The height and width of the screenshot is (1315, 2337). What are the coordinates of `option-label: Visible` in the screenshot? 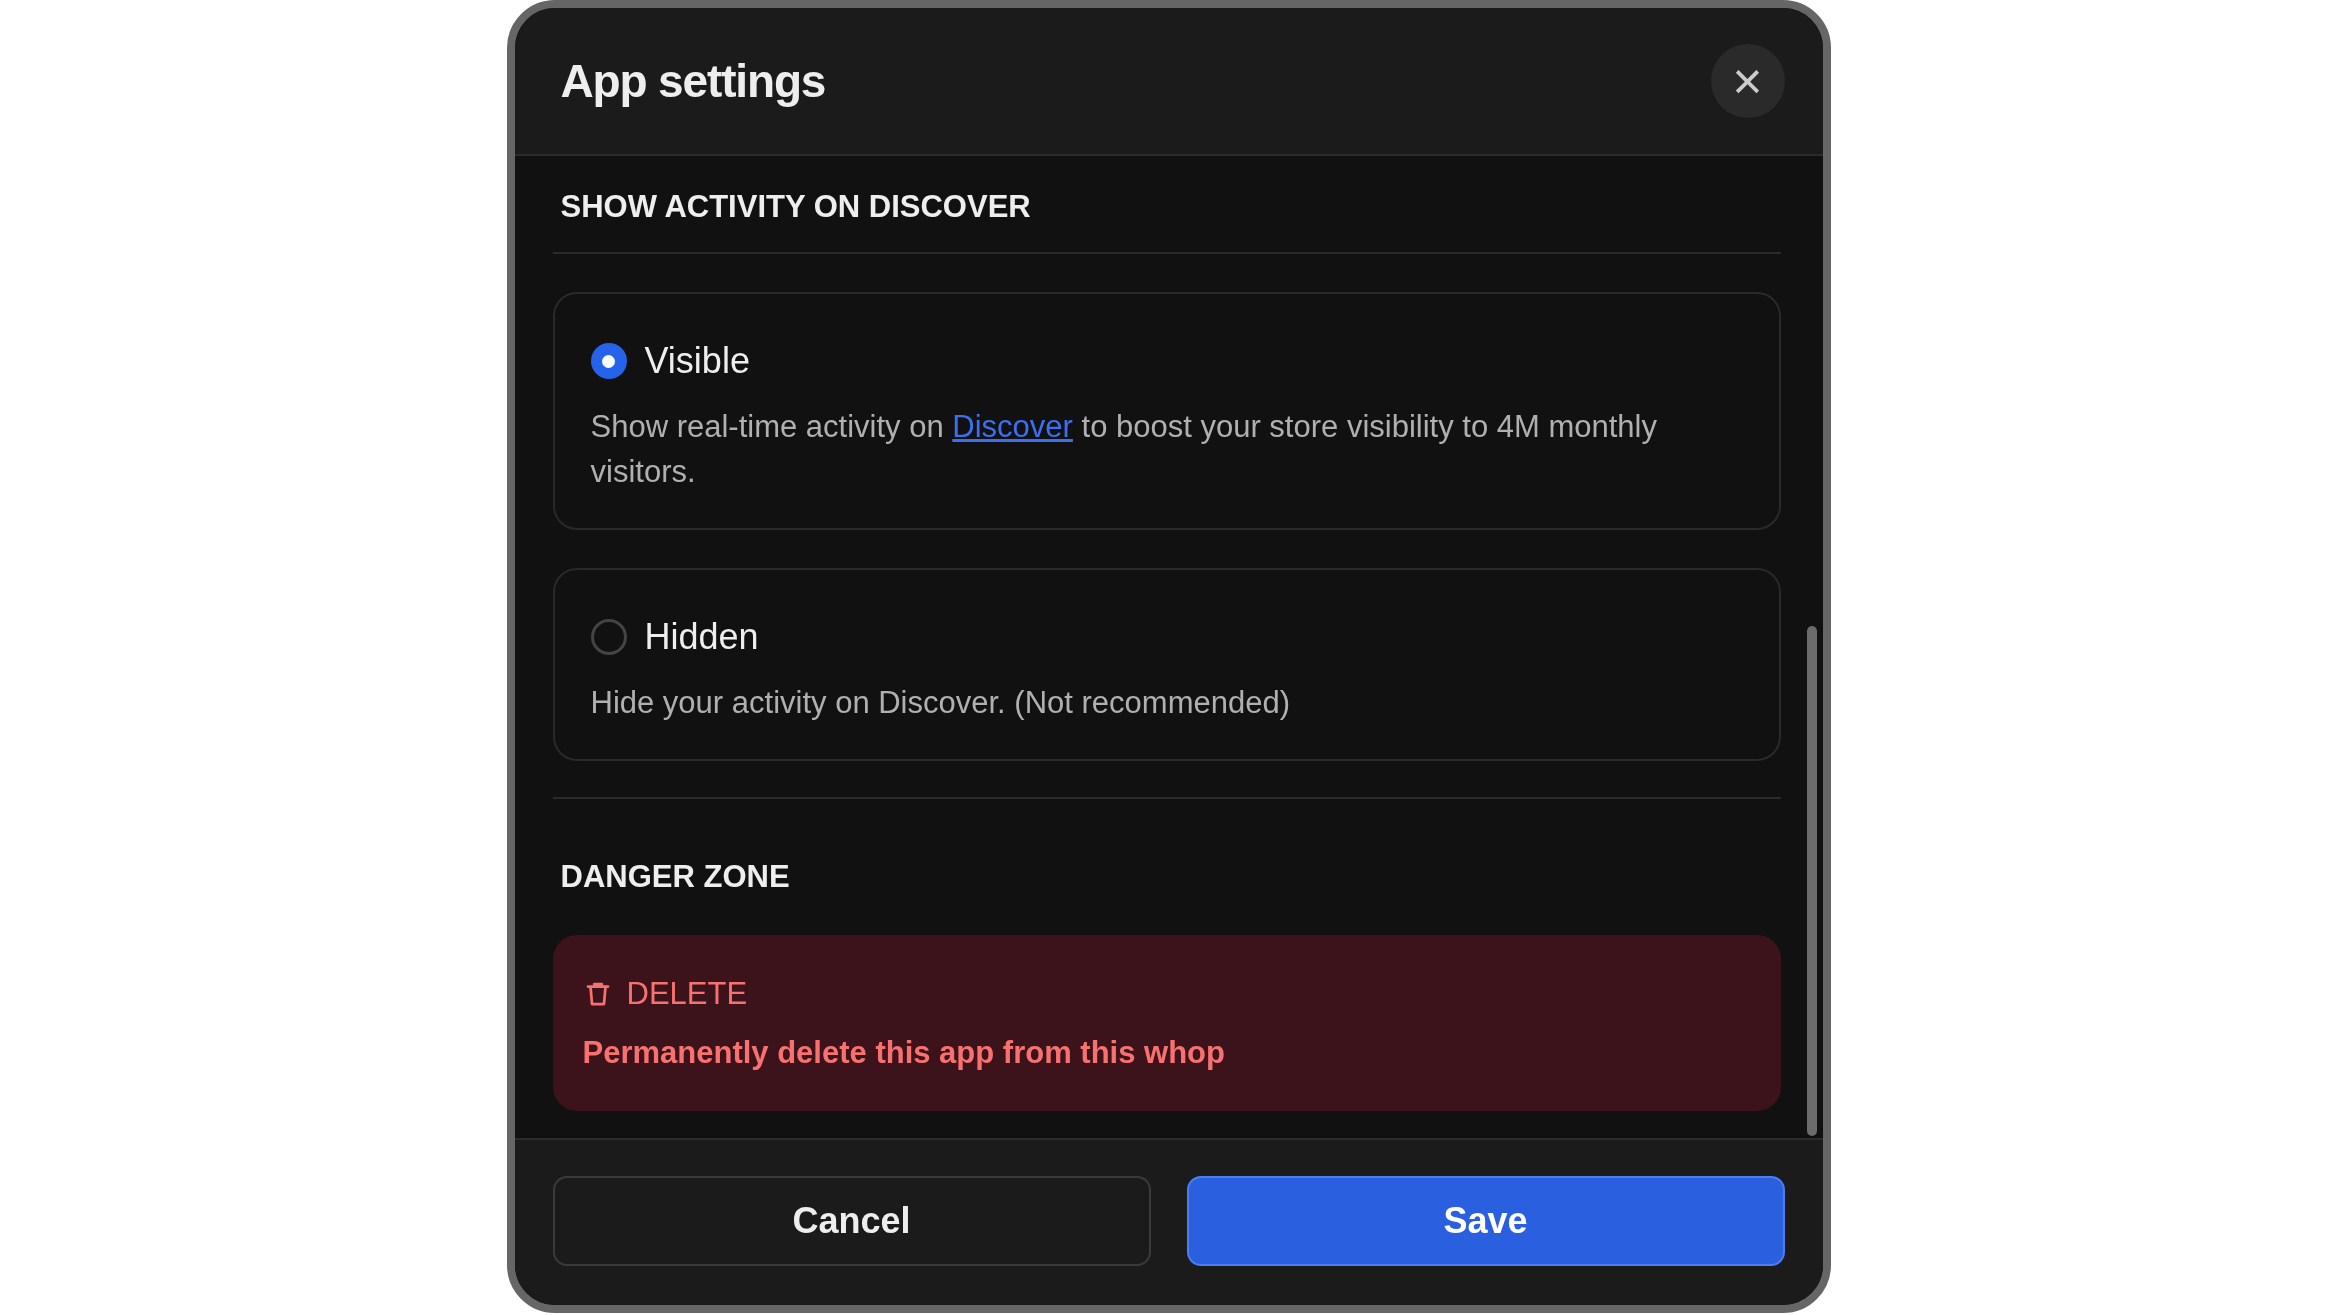 It's located at (697, 361).